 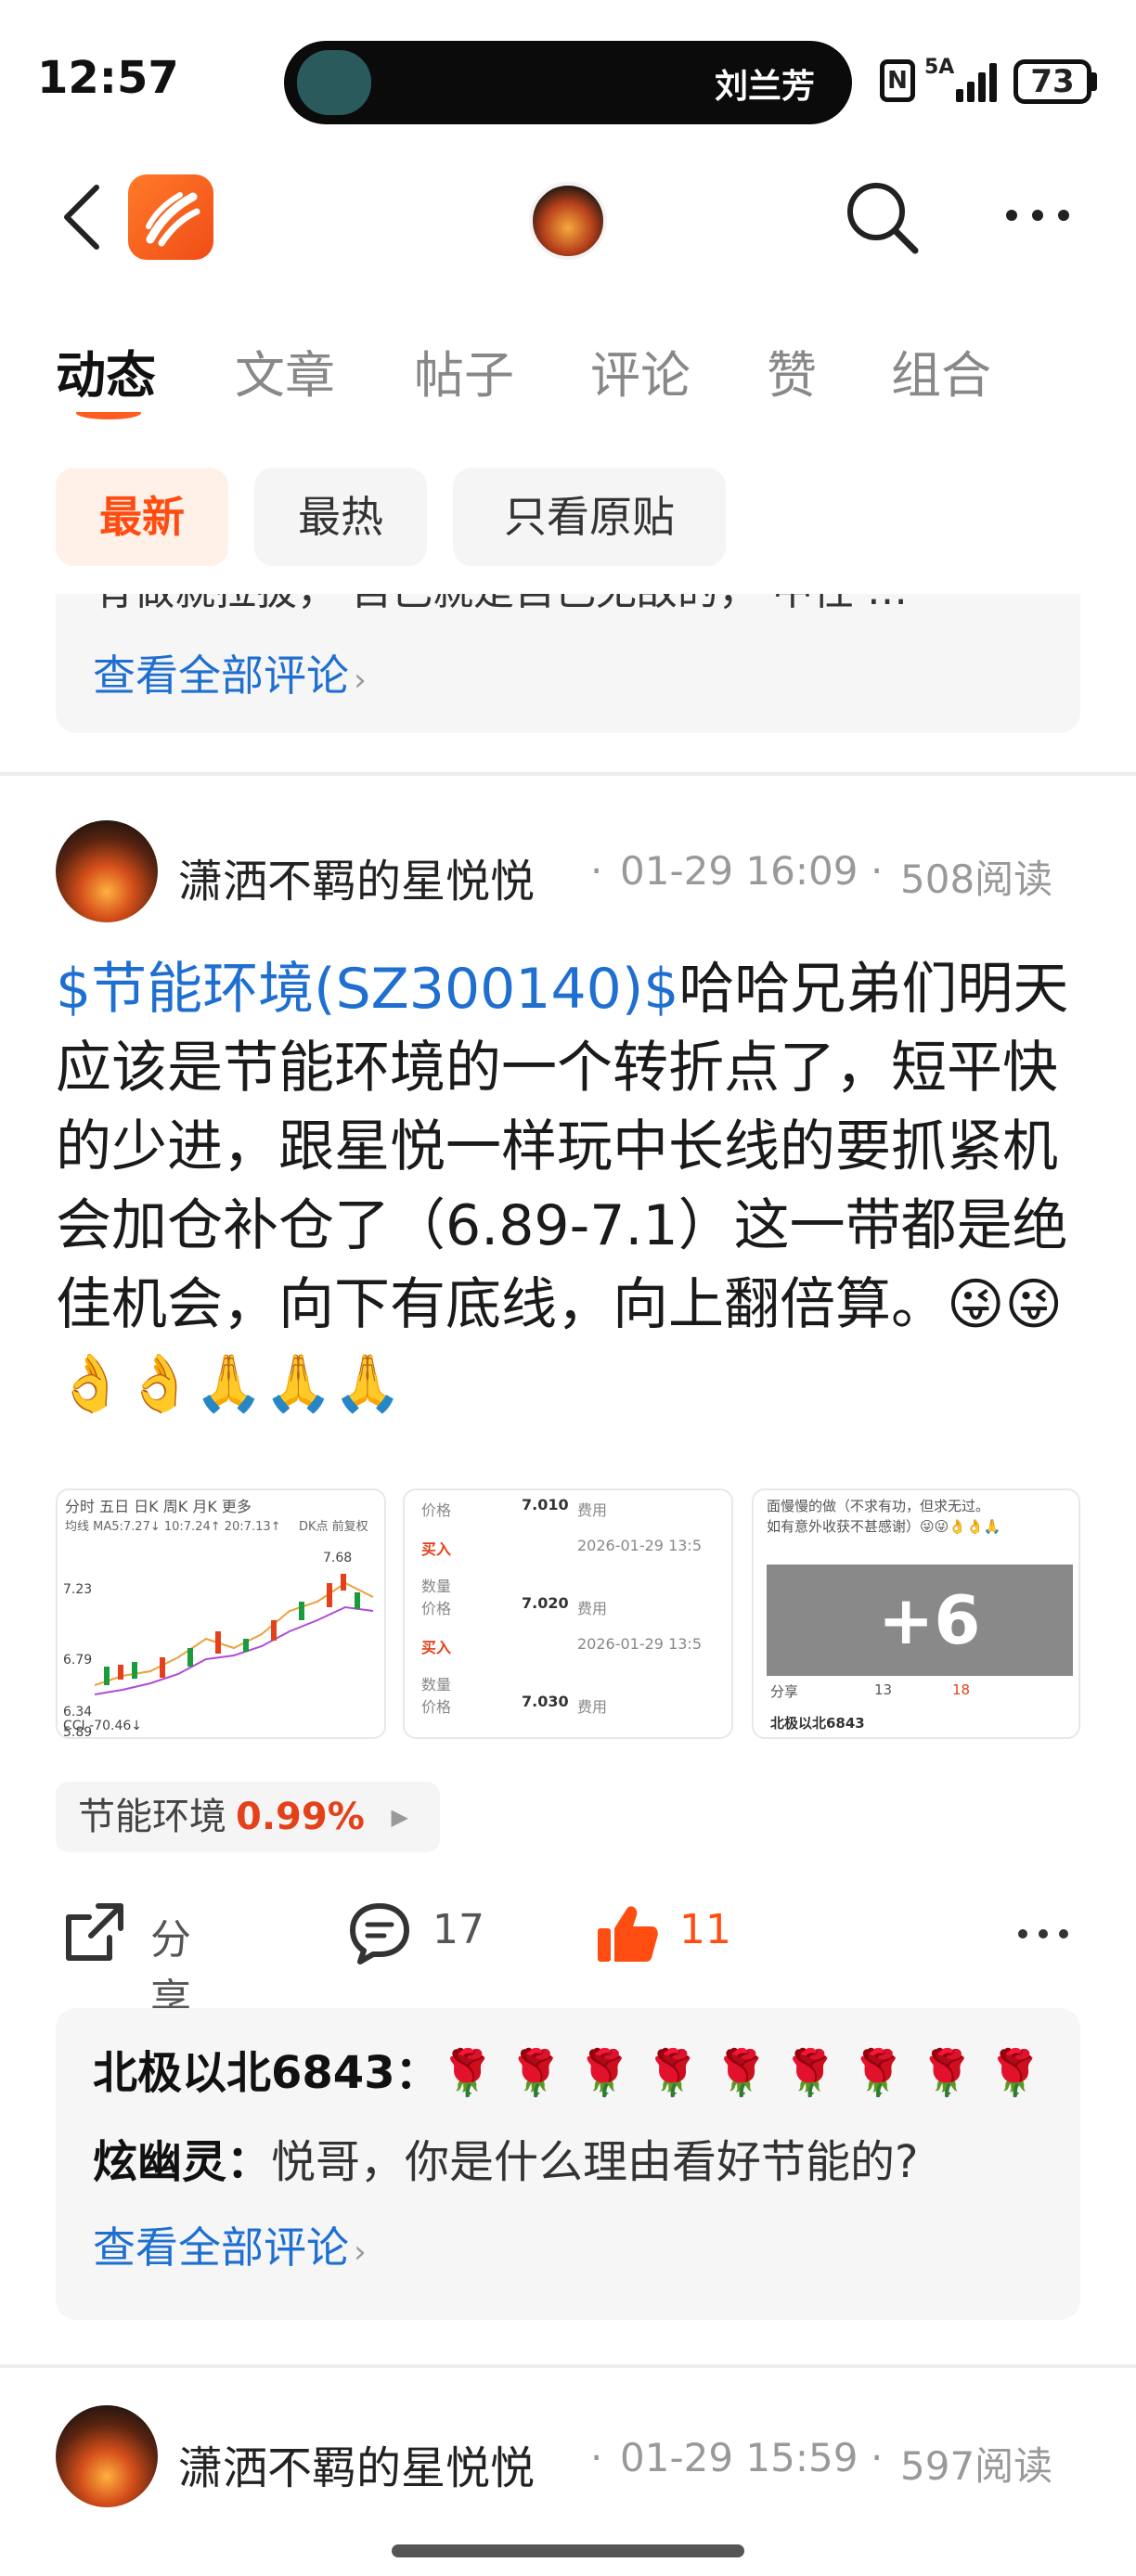 What do you see at coordinates (426, 1934) in the screenshot?
I see `comment-button: 17` at bounding box center [426, 1934].